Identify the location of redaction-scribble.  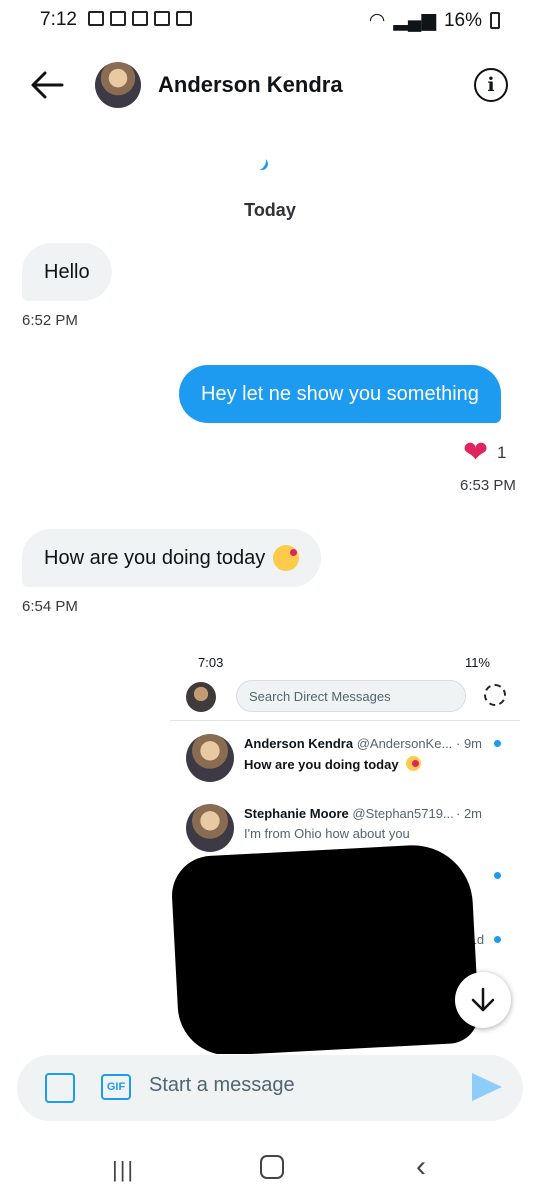
(325, 948).